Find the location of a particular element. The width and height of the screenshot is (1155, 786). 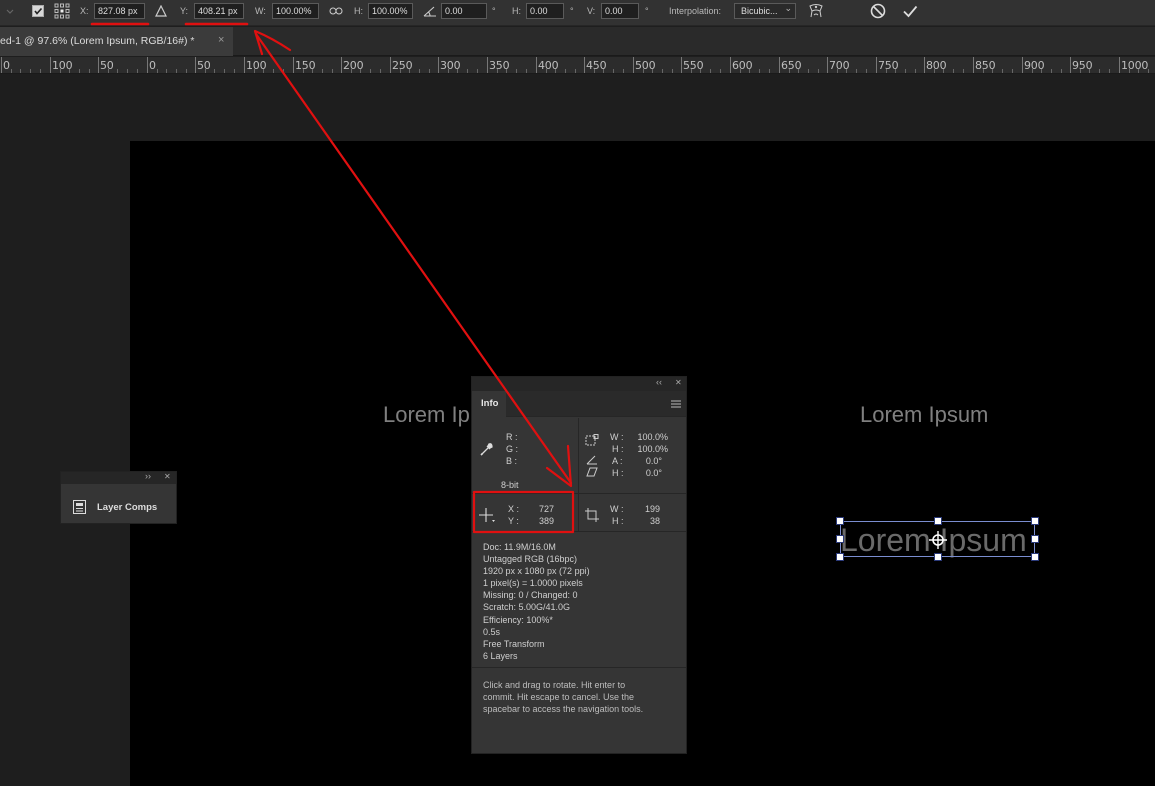

selection-h-value: 38 is located at coordinates (654, 521).